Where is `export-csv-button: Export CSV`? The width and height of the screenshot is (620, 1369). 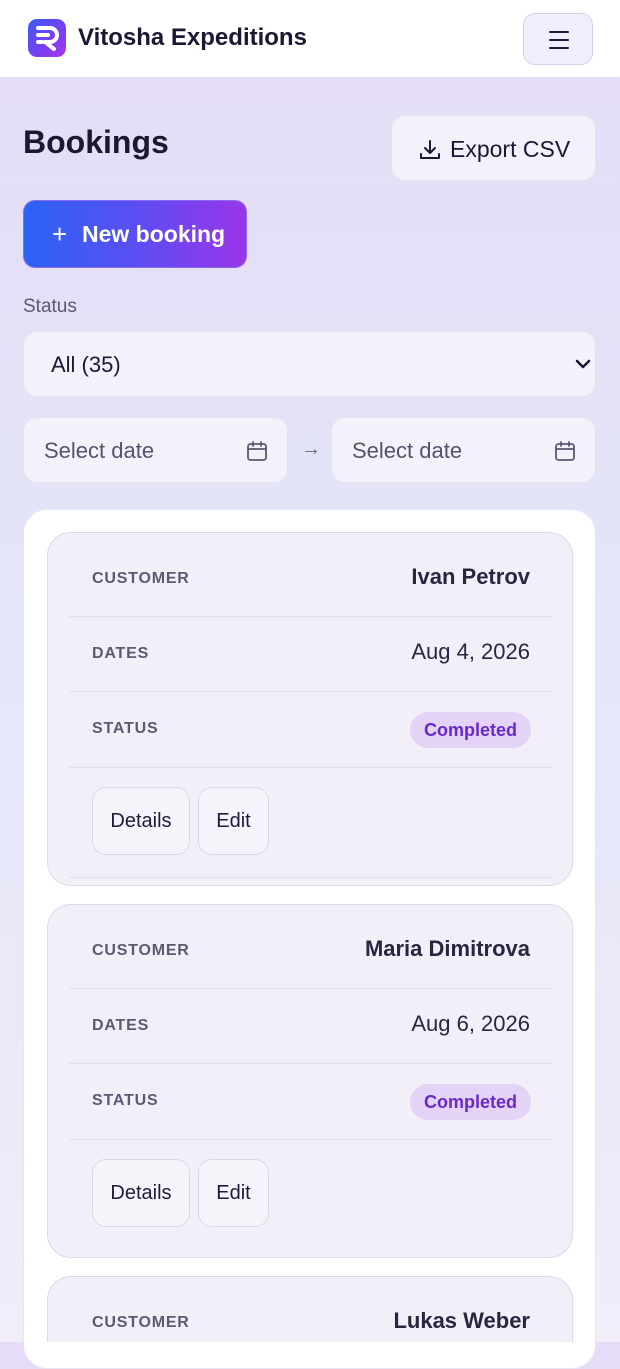 export-csv-button: Export CSV is located at coordinates (493, 148).